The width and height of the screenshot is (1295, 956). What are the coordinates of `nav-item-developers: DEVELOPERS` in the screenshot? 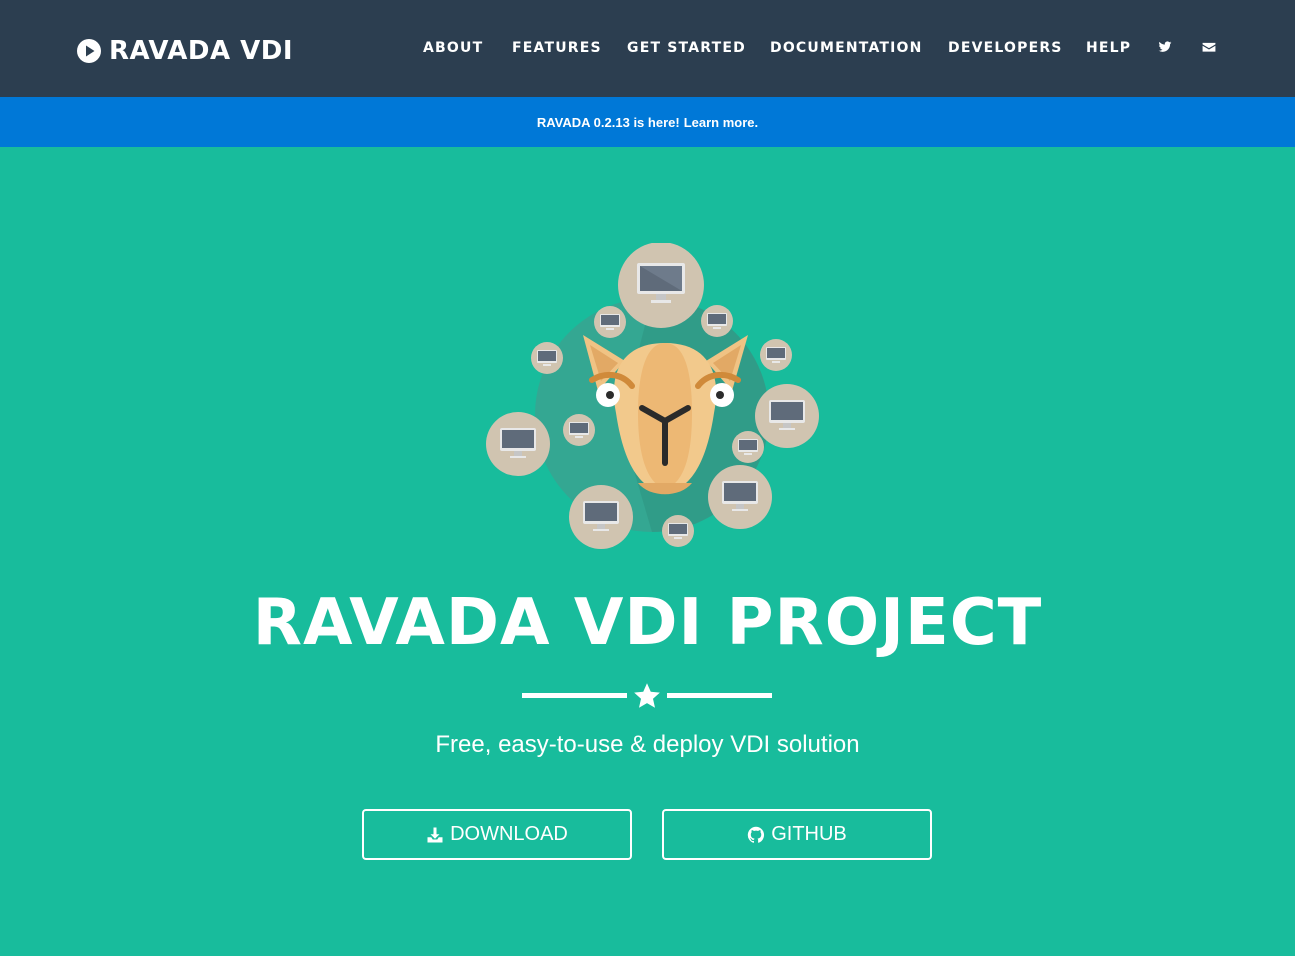 It's located at (1005, 48).